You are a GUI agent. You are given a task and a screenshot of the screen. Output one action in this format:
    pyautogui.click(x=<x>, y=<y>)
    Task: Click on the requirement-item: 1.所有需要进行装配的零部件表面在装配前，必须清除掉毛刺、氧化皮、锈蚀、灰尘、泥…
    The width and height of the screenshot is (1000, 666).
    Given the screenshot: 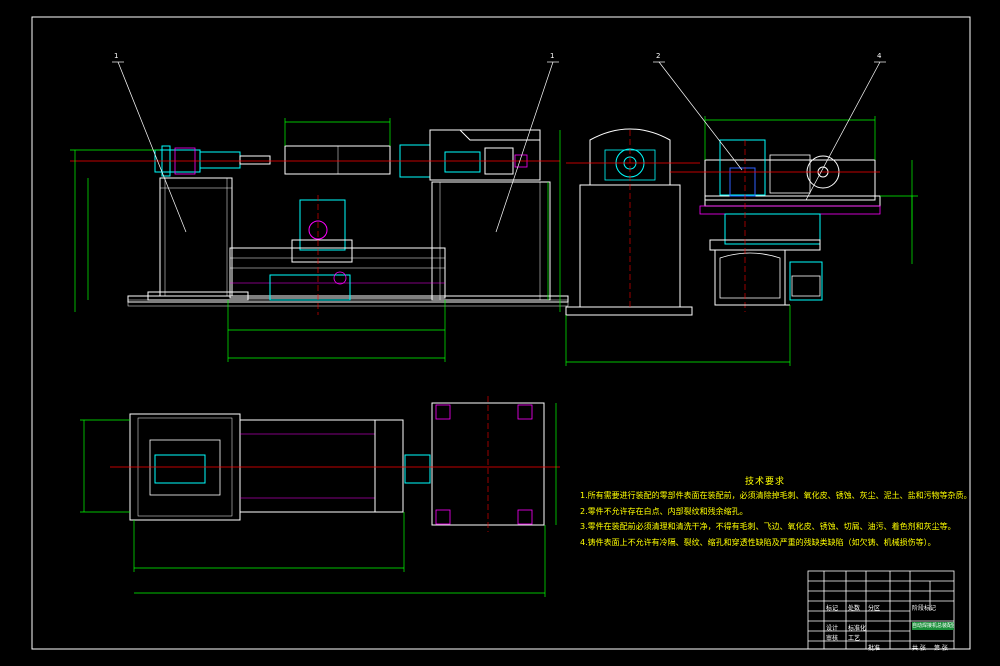 What is the action you would take?
    pyautogui.click(x=775, y=495)
    